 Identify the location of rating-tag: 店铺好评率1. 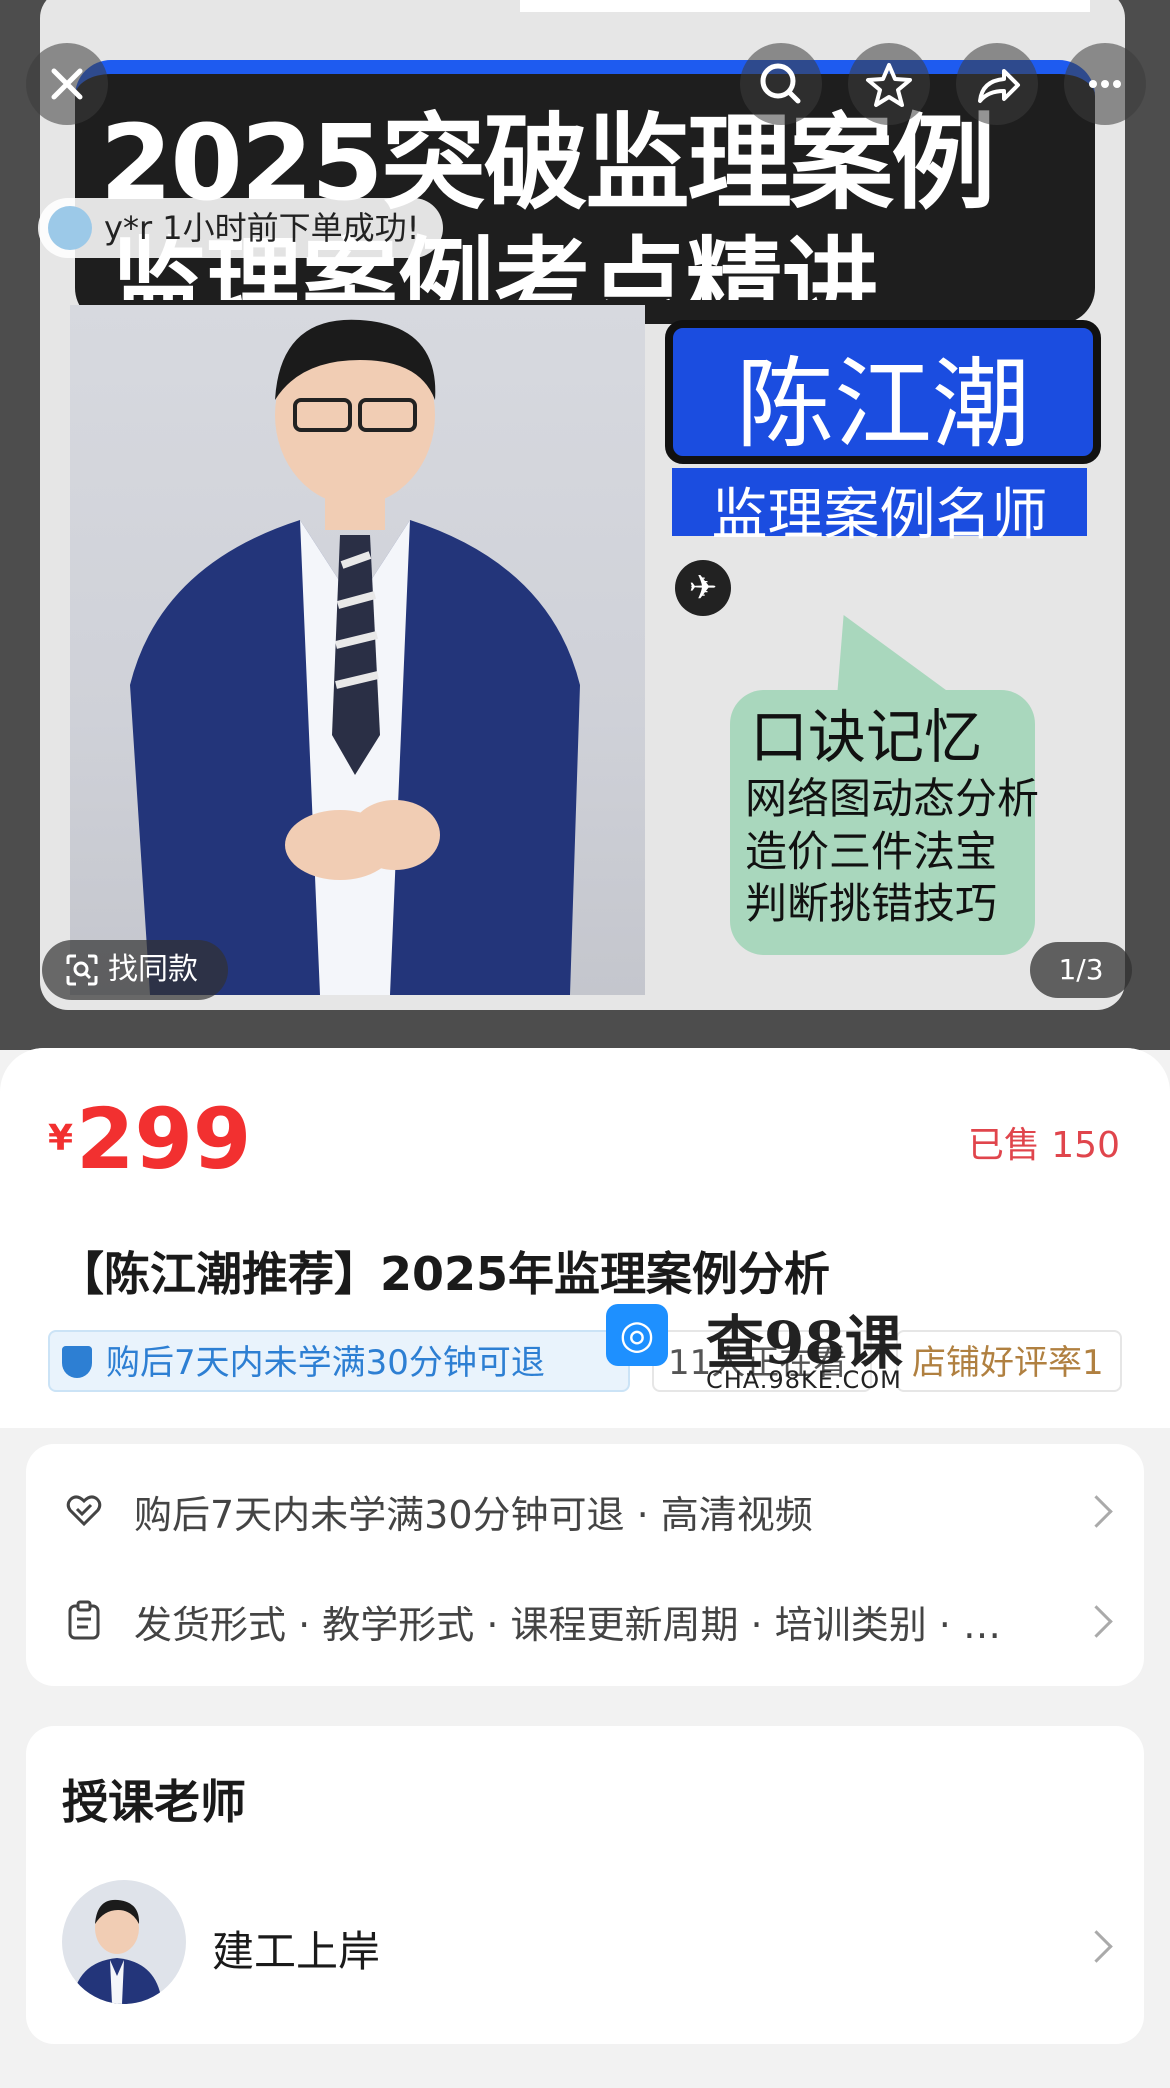
(1009, 1361).